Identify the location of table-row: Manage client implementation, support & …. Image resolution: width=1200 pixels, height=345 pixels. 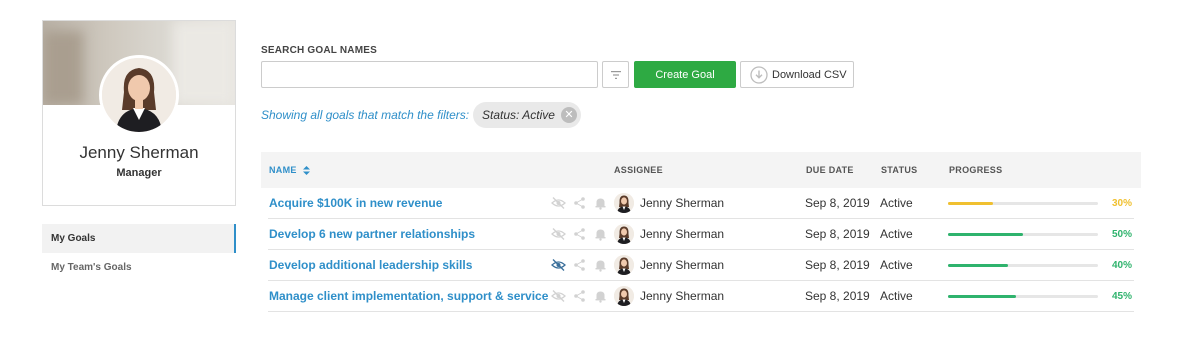
(701, 296).